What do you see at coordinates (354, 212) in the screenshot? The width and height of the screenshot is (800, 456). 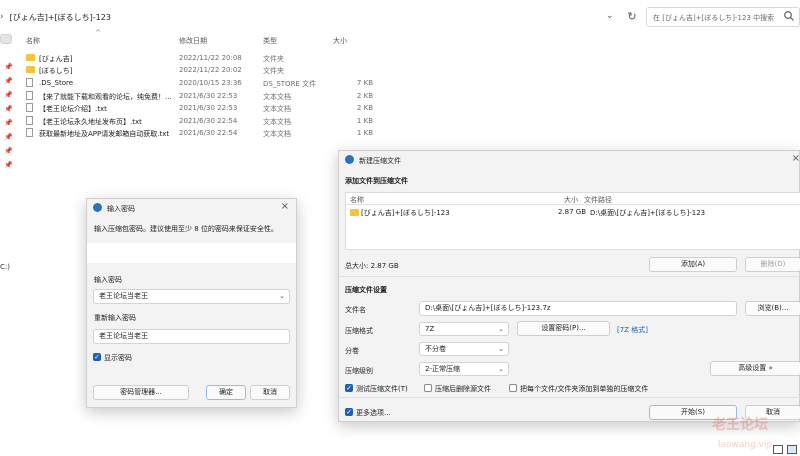 I see `folder-icon` at bounding box center [354, 212].